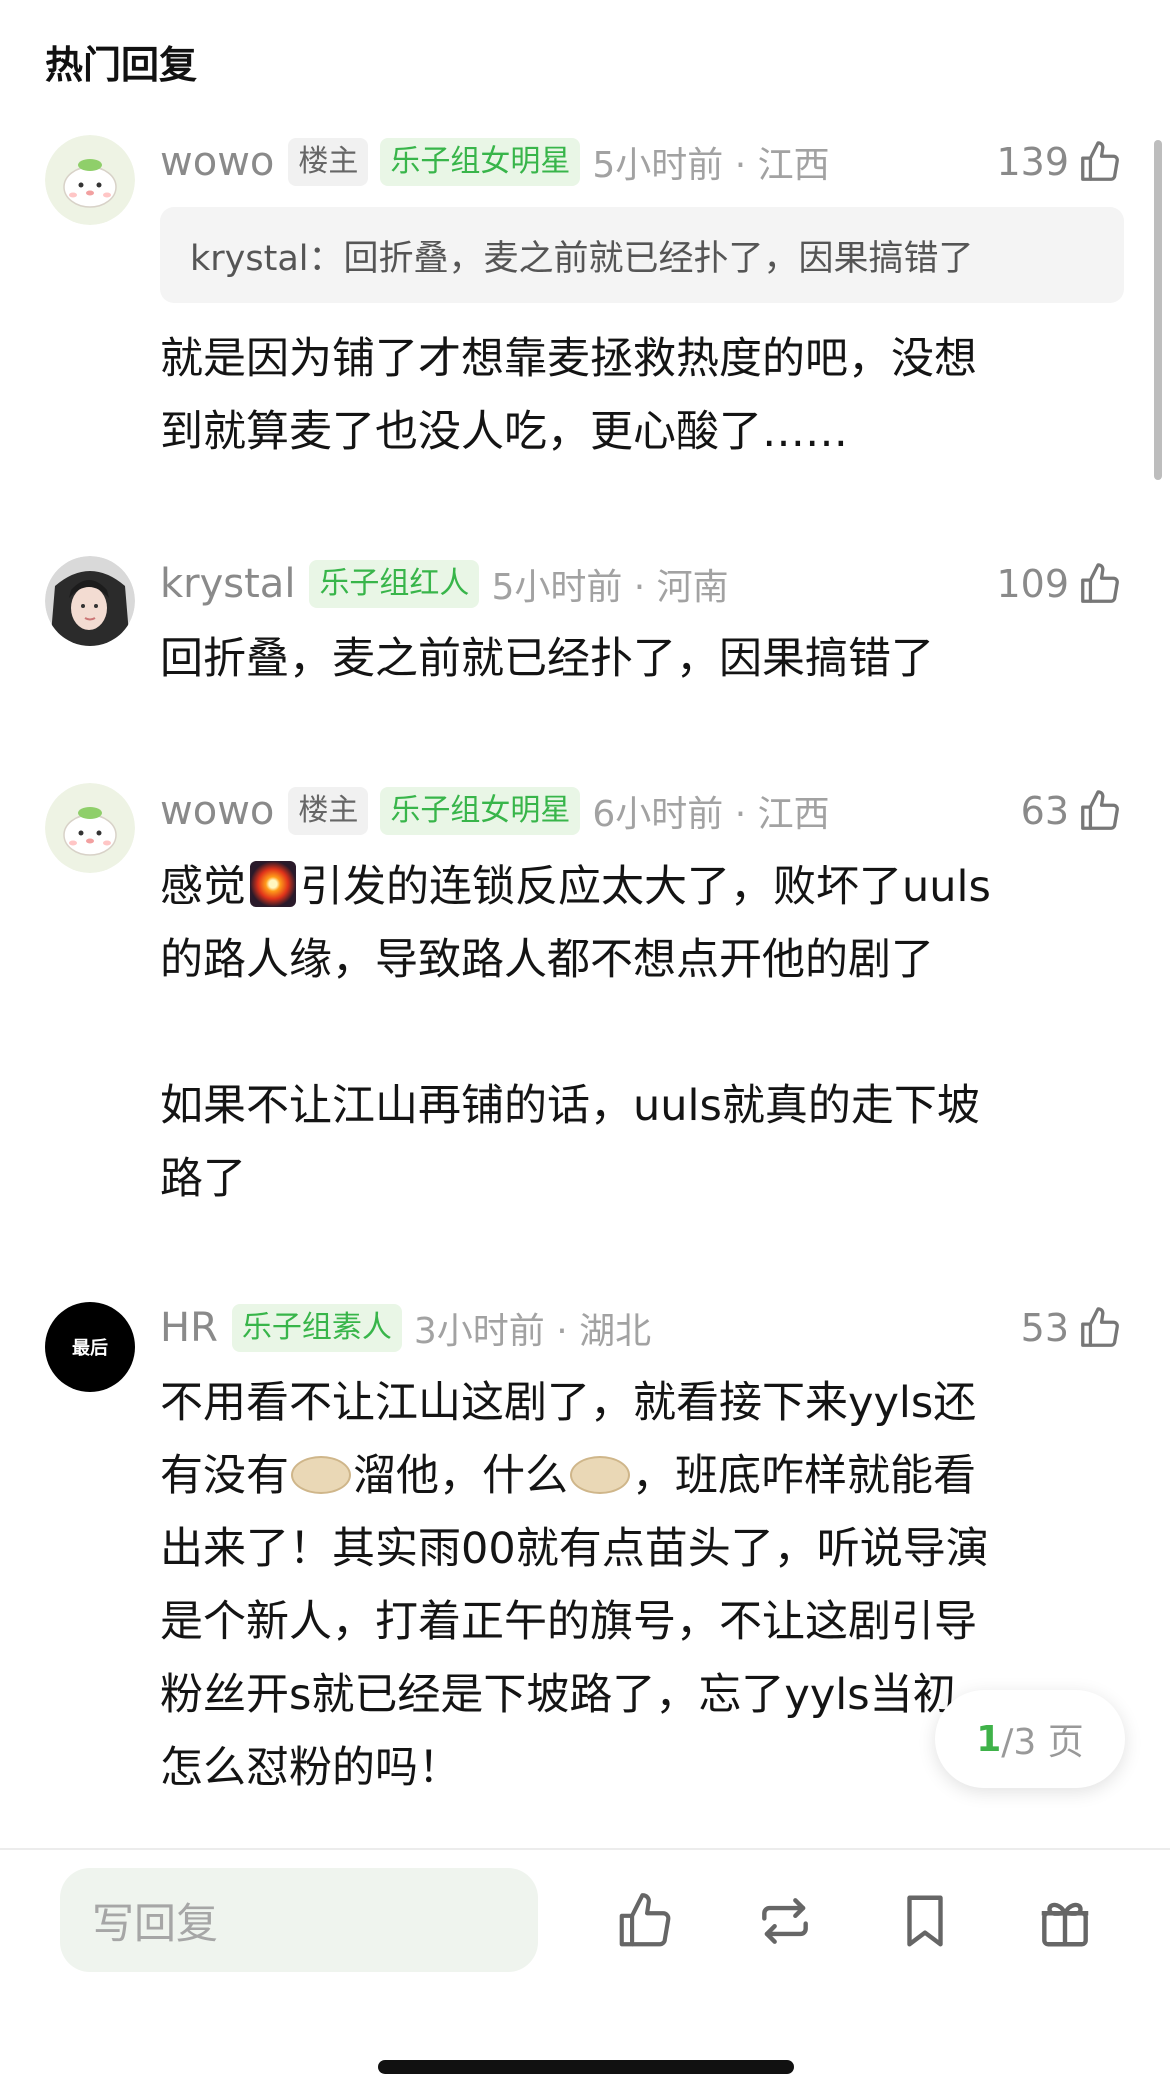 The width and height of the screenshot is (1170, 2100). I want to click on username: krystal, so click(227, 584).